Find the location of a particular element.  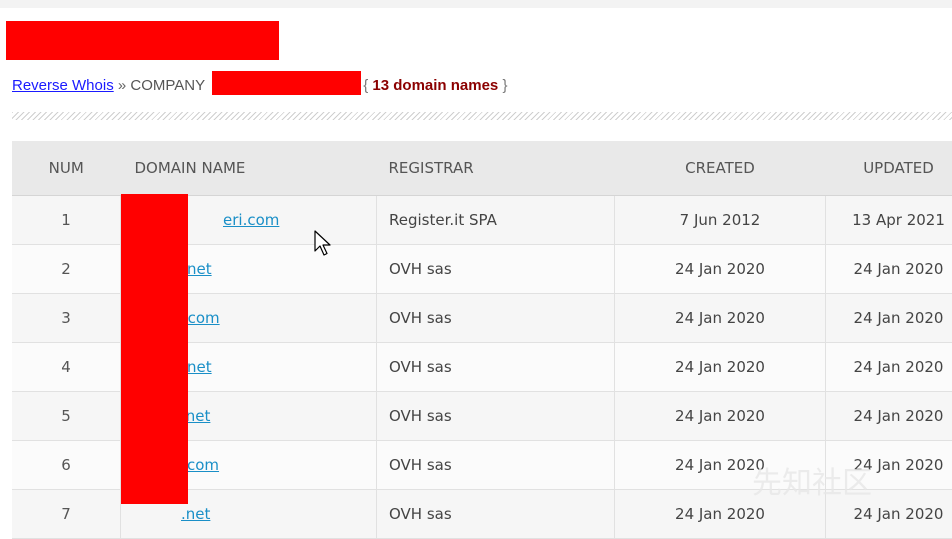

row-num: 4 is located at coordinates (66, 367).